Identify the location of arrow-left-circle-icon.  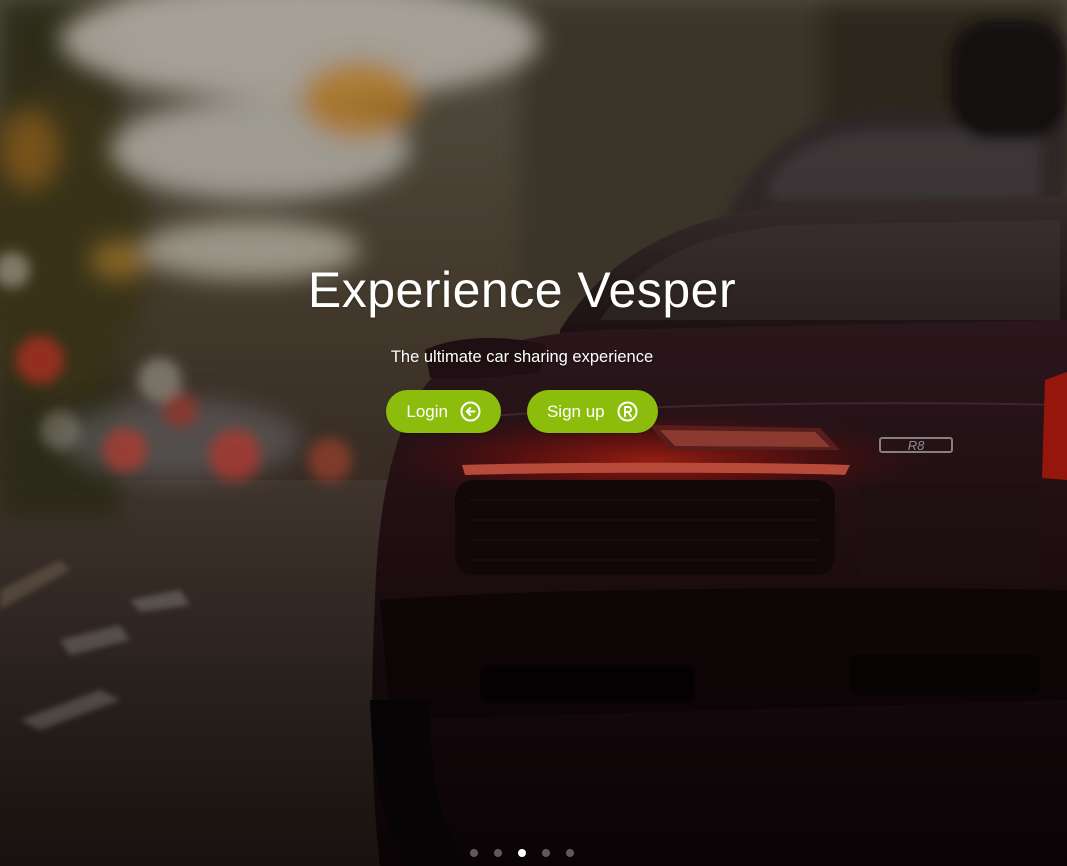
(470, 411).